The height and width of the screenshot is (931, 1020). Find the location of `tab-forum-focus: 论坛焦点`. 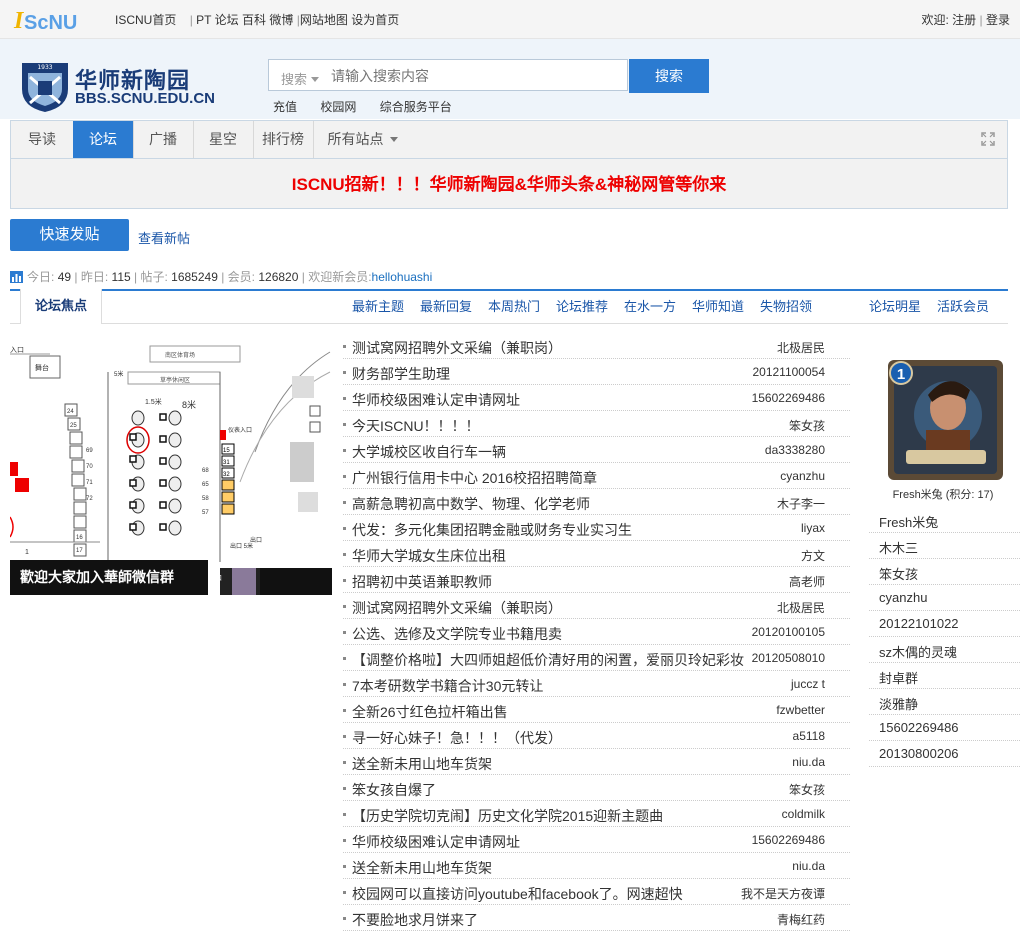

tab-forum-focus: 论坛焦点 is located at coordinates (61, 306).